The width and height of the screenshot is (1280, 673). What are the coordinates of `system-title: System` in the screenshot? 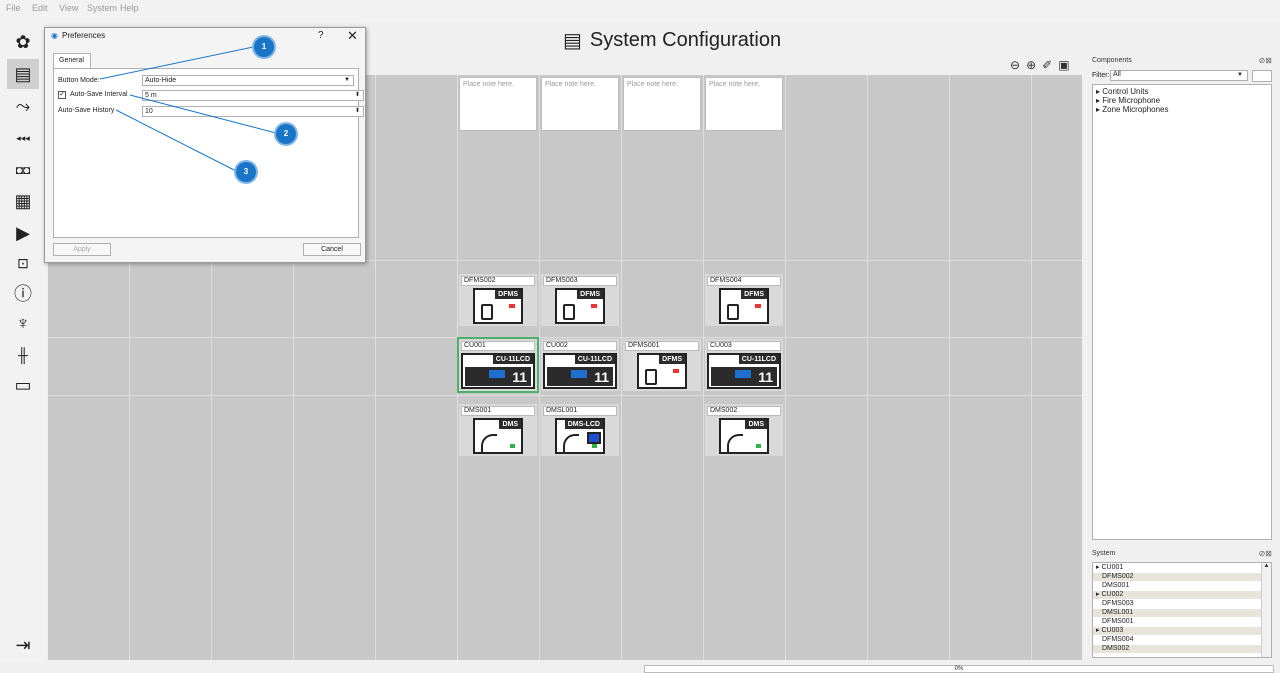 It's located at (1104, 553).